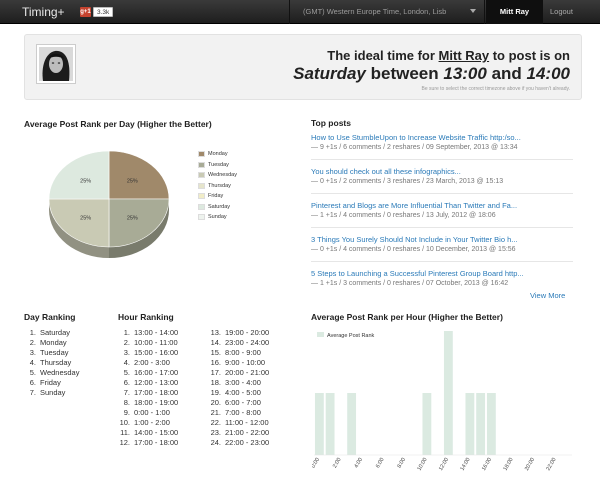 This screenshot has width=600, height=487. Describe the element at coordinates (247, 422) in the screenshot. I see `rank-label: 11:00 - 12:00` at that location.